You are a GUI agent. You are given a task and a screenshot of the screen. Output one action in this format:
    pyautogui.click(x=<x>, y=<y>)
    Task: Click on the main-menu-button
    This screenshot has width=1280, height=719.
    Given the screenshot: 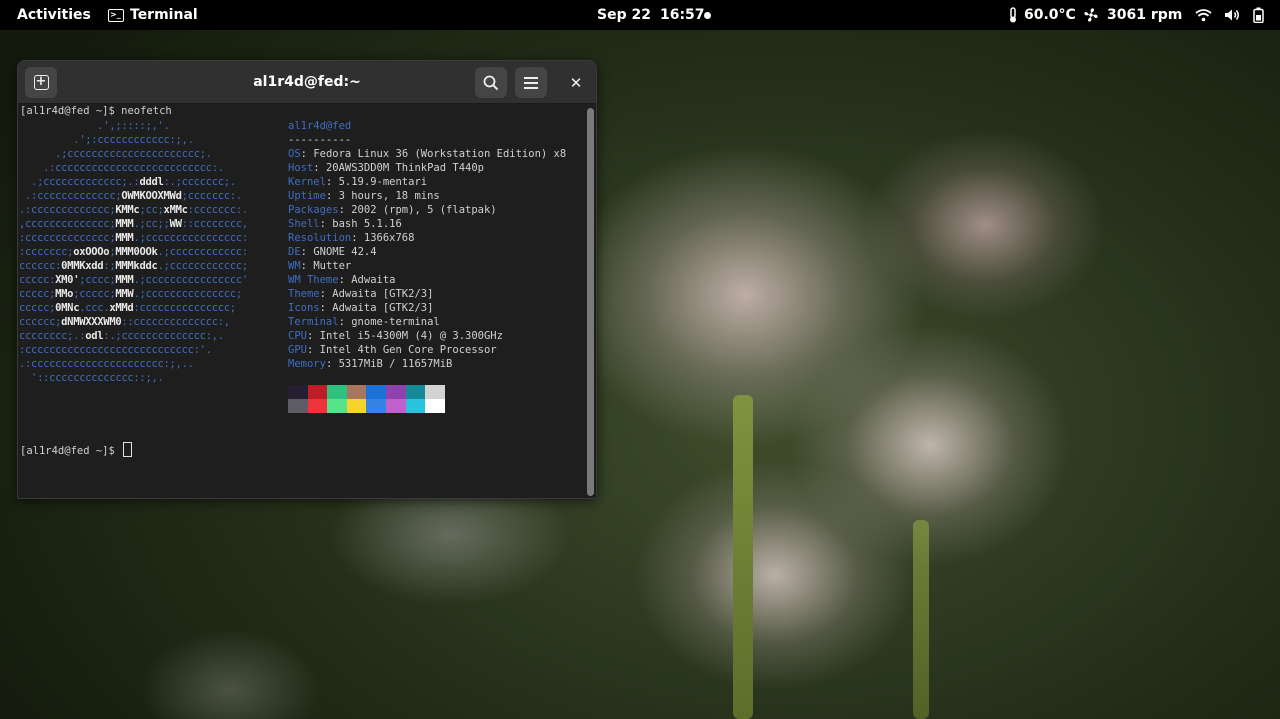 What is the action you would take?
    pyautogui.click(x=531, y=82)
    